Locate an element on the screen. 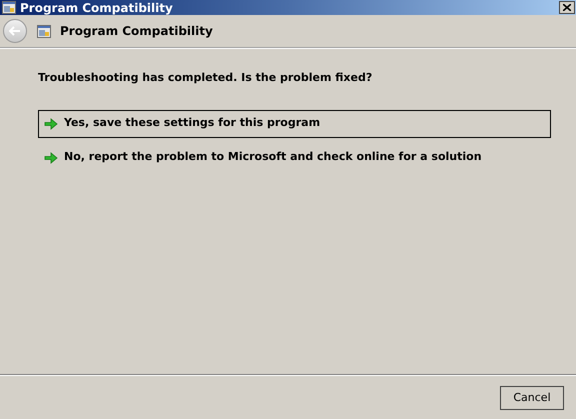 This screenshot has height=419, width=576. back-button is located at coordinates (15, 31).